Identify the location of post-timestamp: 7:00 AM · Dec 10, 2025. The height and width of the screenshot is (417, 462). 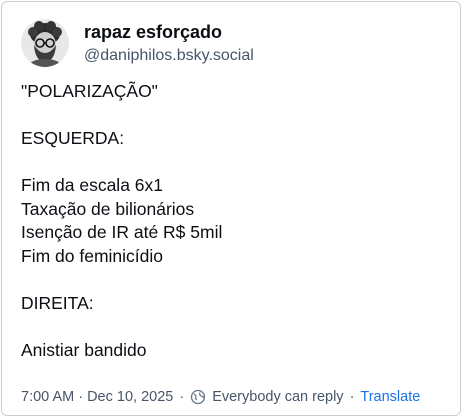
(97, 397).